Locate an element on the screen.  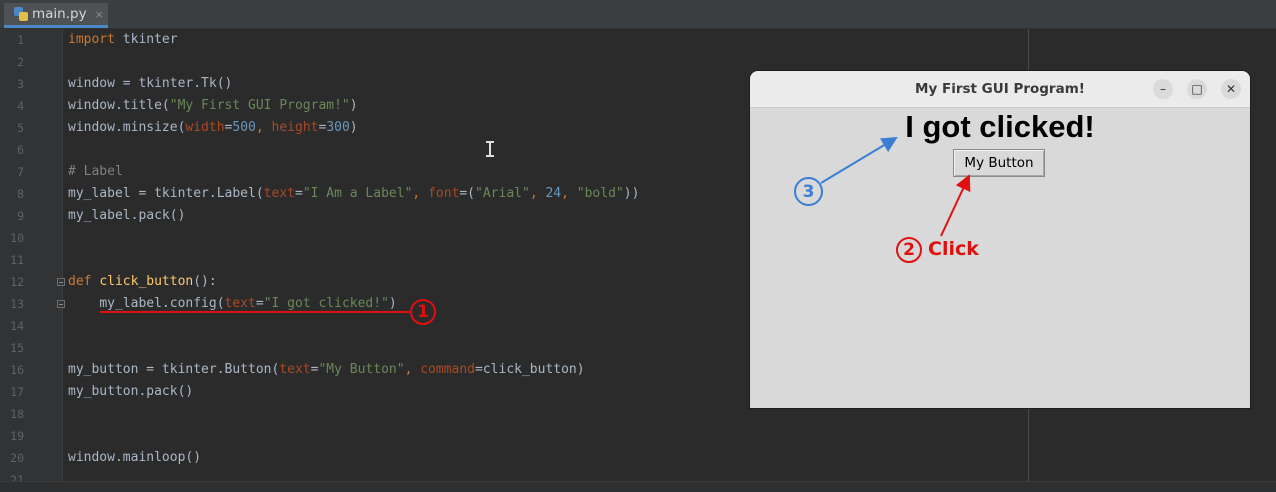
code-line-3: window = tkinter.Tk() is located at coordinates (150, 84).